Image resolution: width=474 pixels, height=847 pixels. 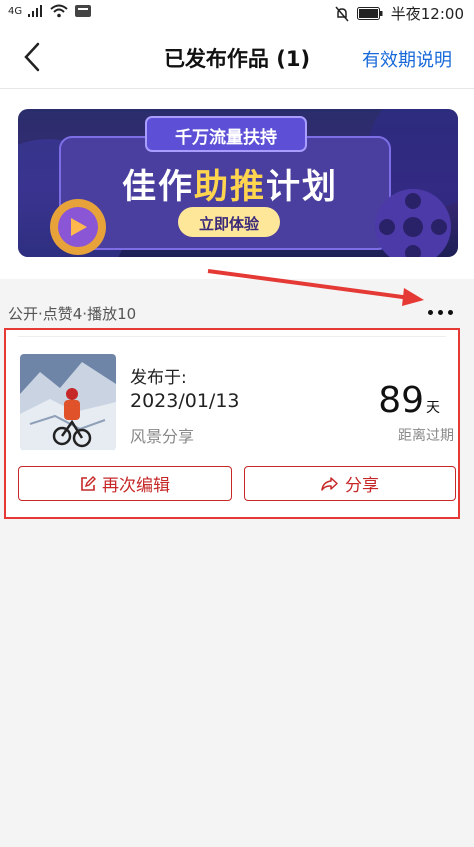 I want to click on banner-tag: 千万流量扶持, so click(x=226, y=138).